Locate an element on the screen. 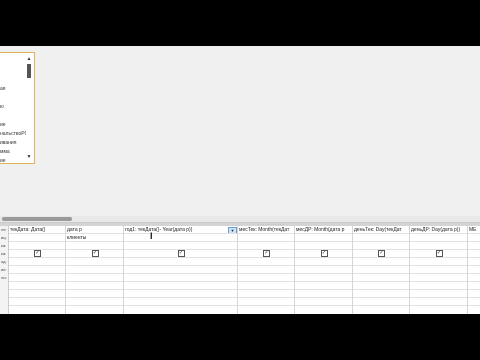 Image resolution: width=480 pixels, height=360 pixels. field-cell: МЕ is located at coordinates (474, 230).